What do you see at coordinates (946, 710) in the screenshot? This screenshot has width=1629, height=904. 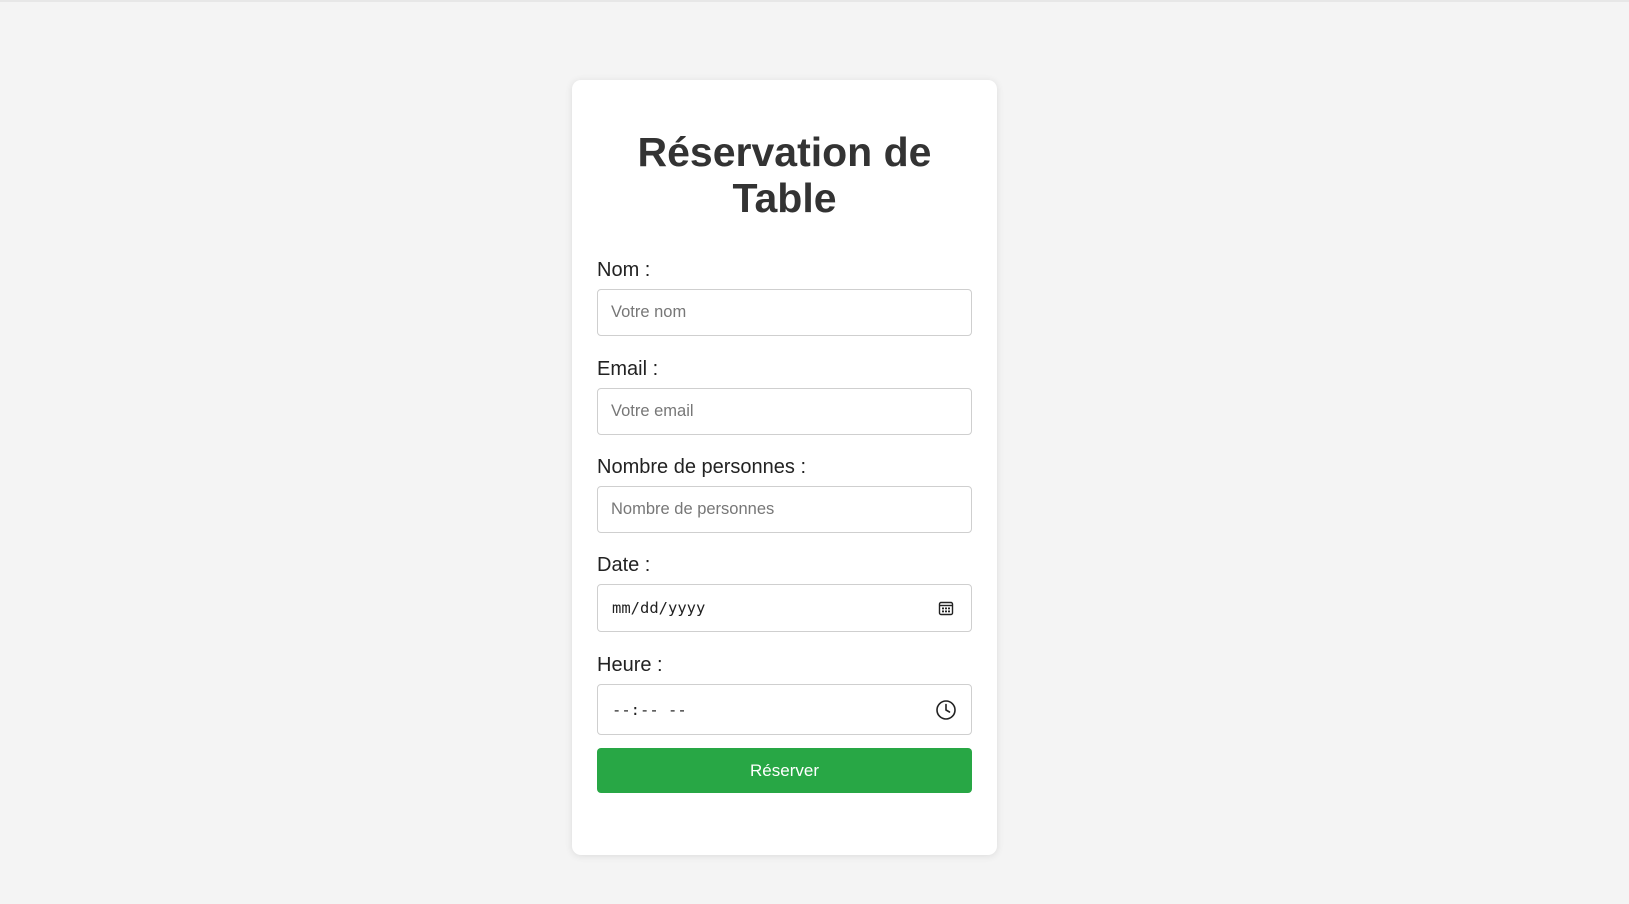 I see `clock-icon` at bounding box center [946, 710].